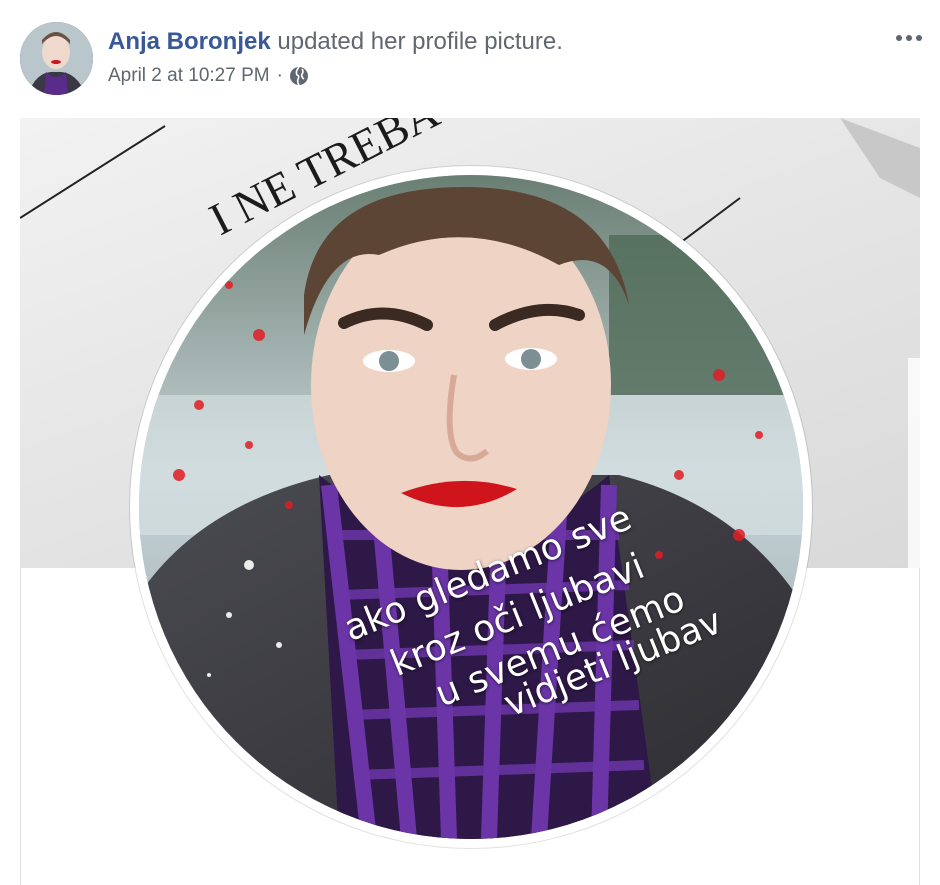 This screenshot has height=885, width=940. I want to click on post-timestamp-link: April 2 at 10:27 PM, so click(189, 76).